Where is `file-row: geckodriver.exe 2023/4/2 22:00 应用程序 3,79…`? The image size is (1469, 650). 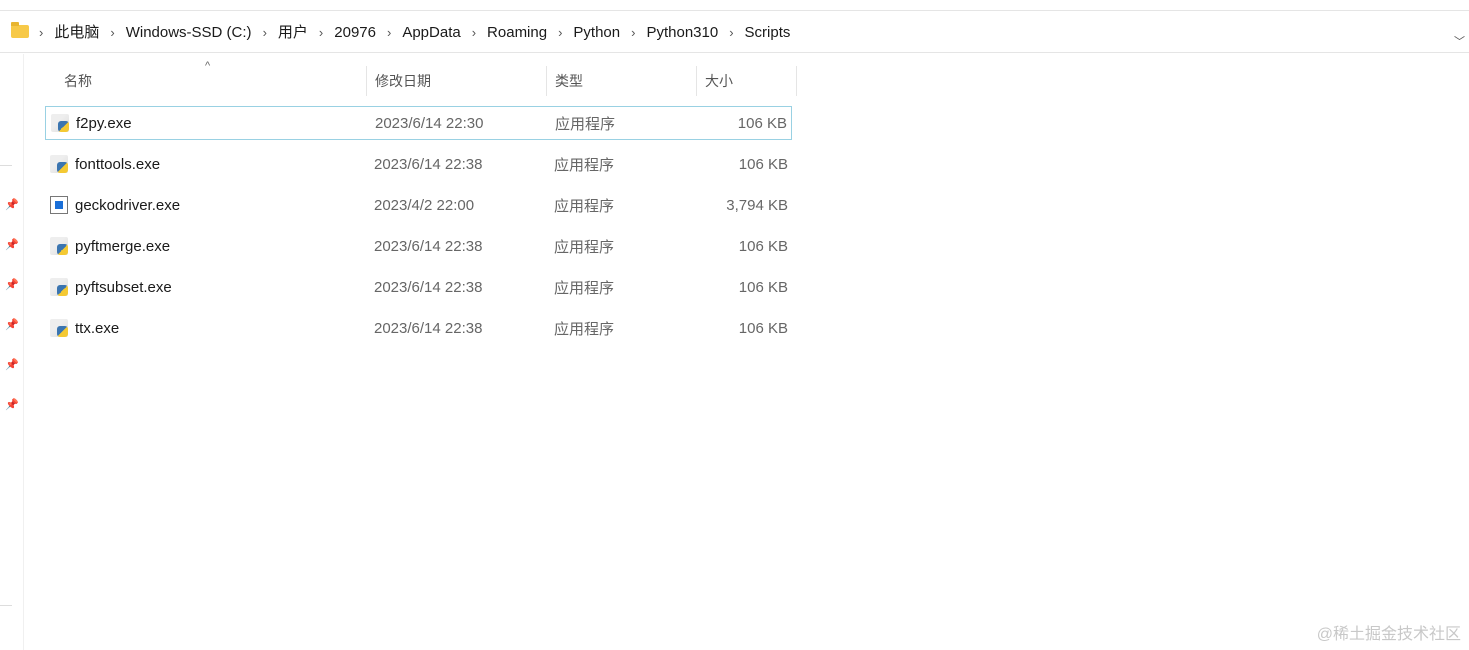 file-row: geckodriver.exe 2023/4/2 22:00 应用程序 3,79… is located at coordinates (418, 205).